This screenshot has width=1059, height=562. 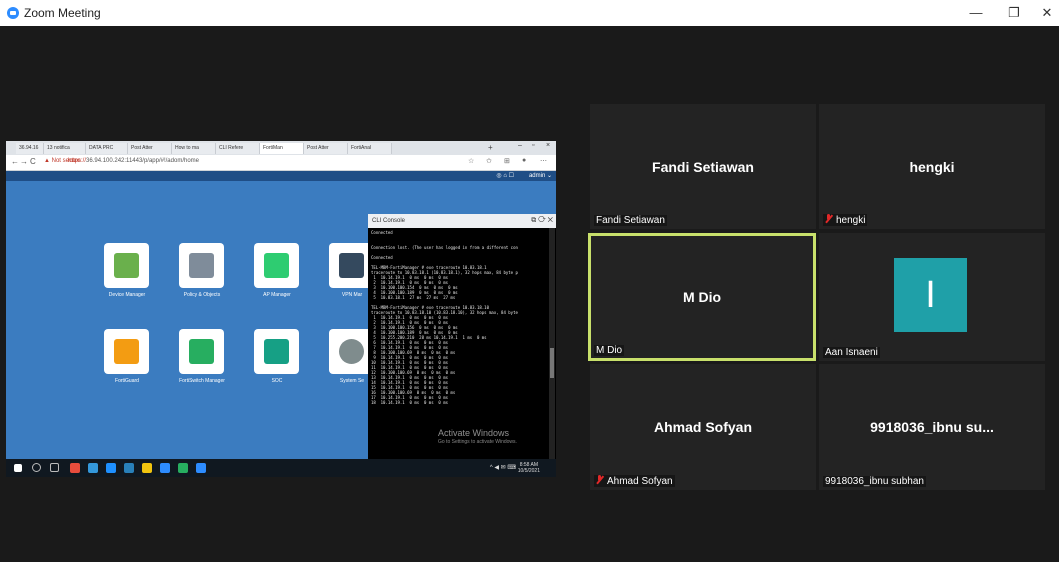 What do you see at coordinates (874, 481) in the screenshot?
I see `participant-name-label: 9918036_ibnu subhan` at bounding box center [874, 481].